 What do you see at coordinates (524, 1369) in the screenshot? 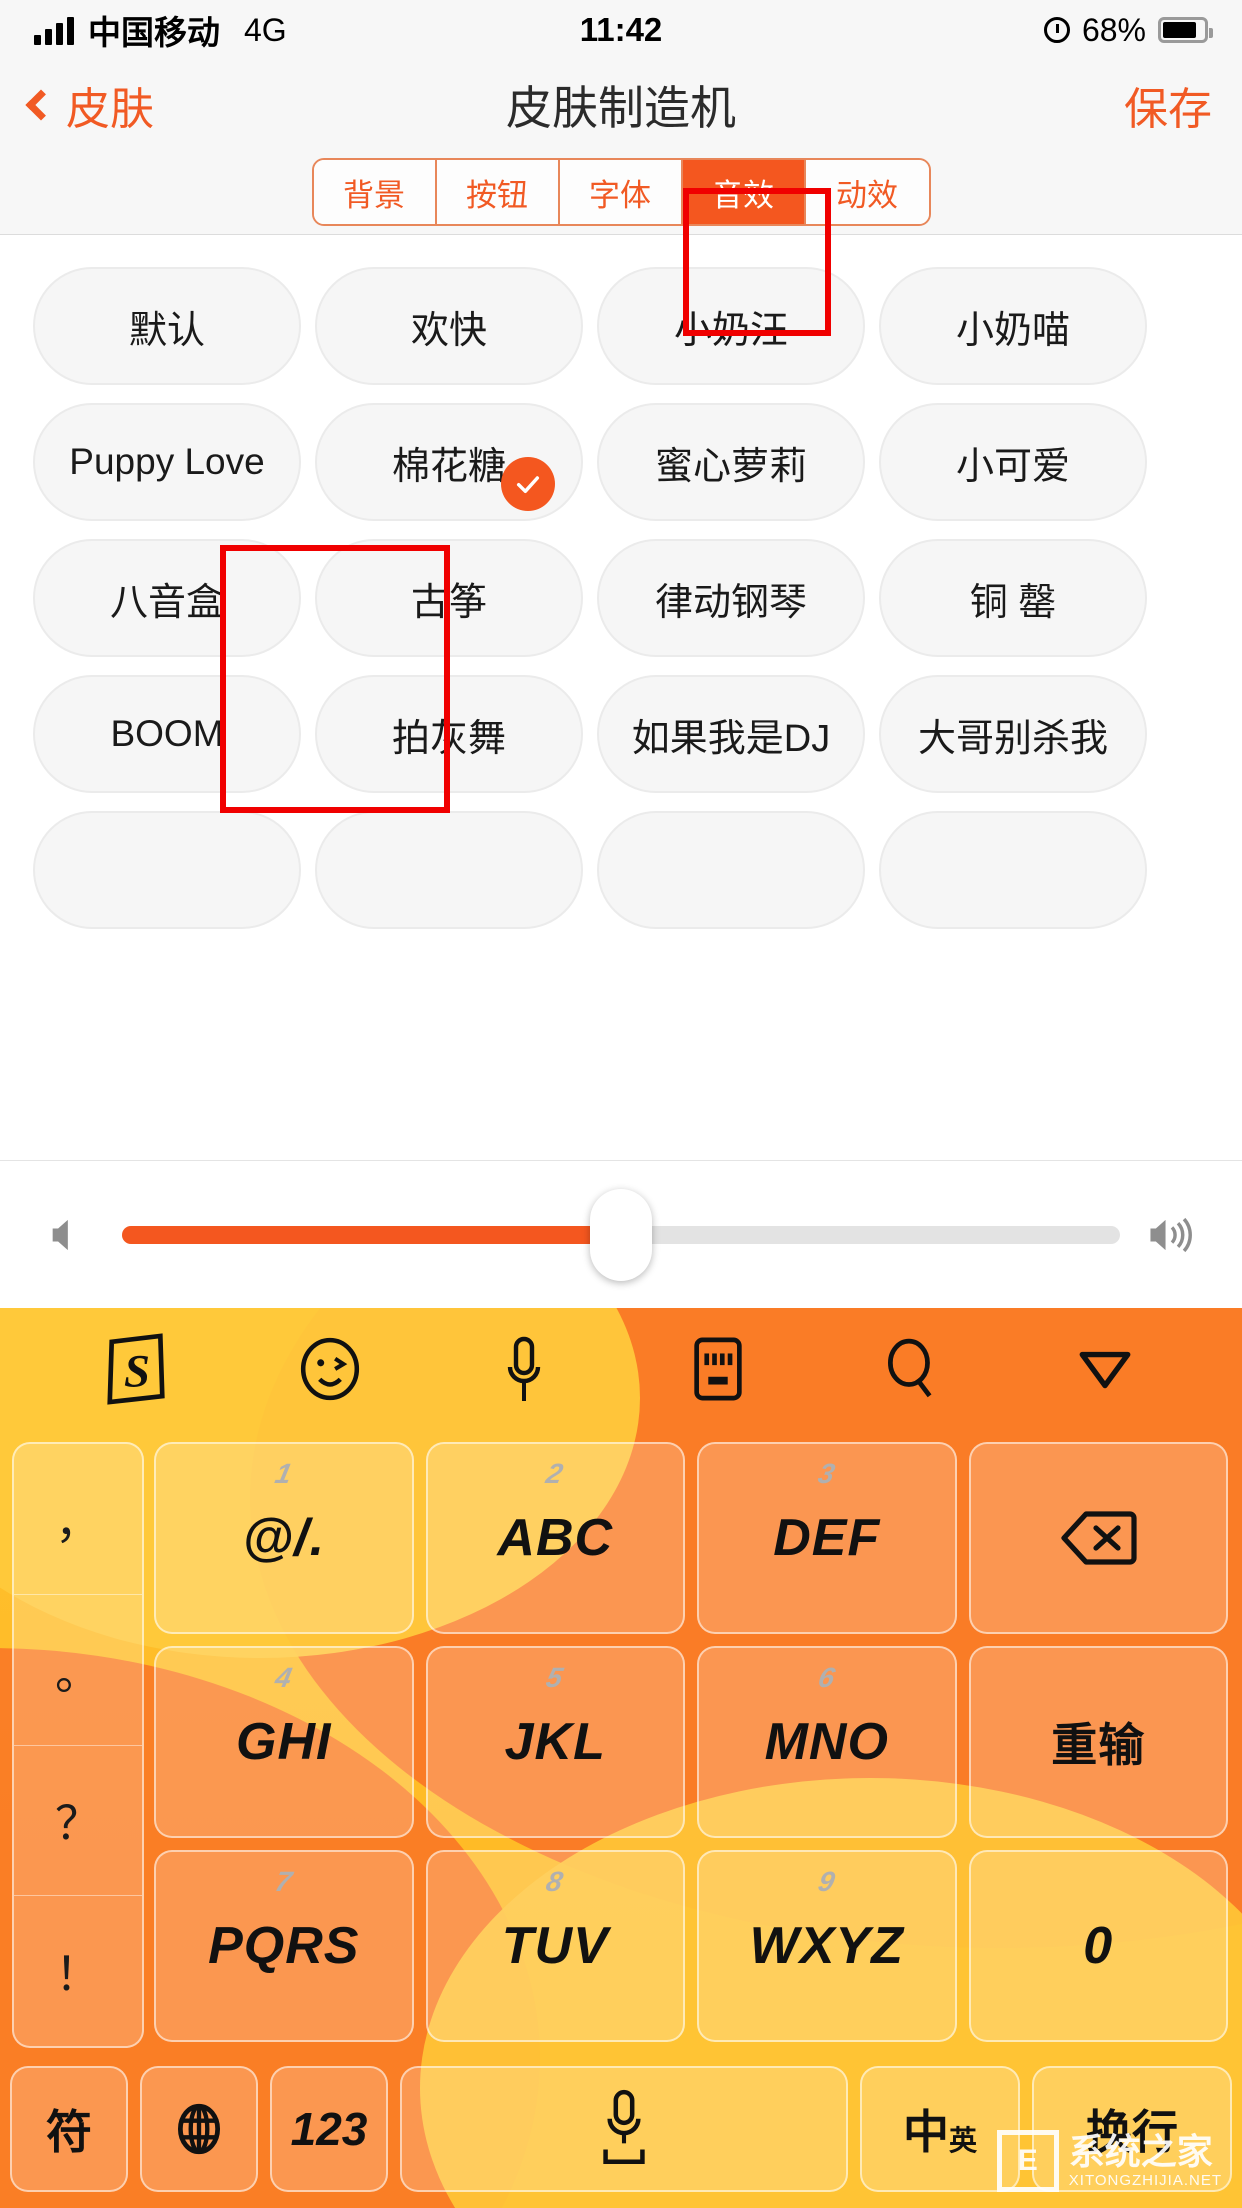
I see `microphone-icon` at bounding box center [524, 1369].